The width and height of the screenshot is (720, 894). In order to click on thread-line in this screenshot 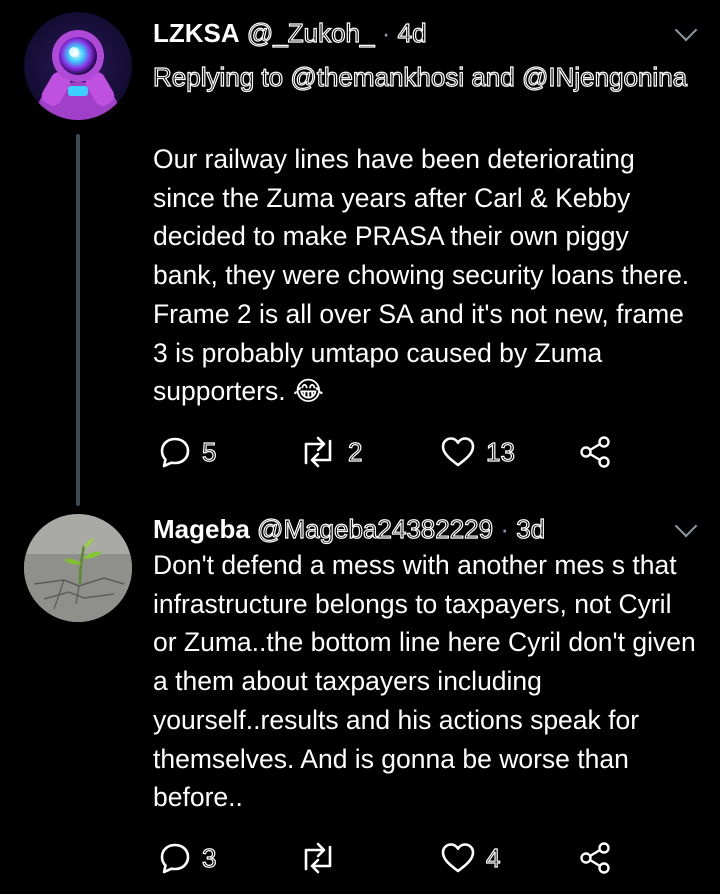, I will do `click(78, 320)`.